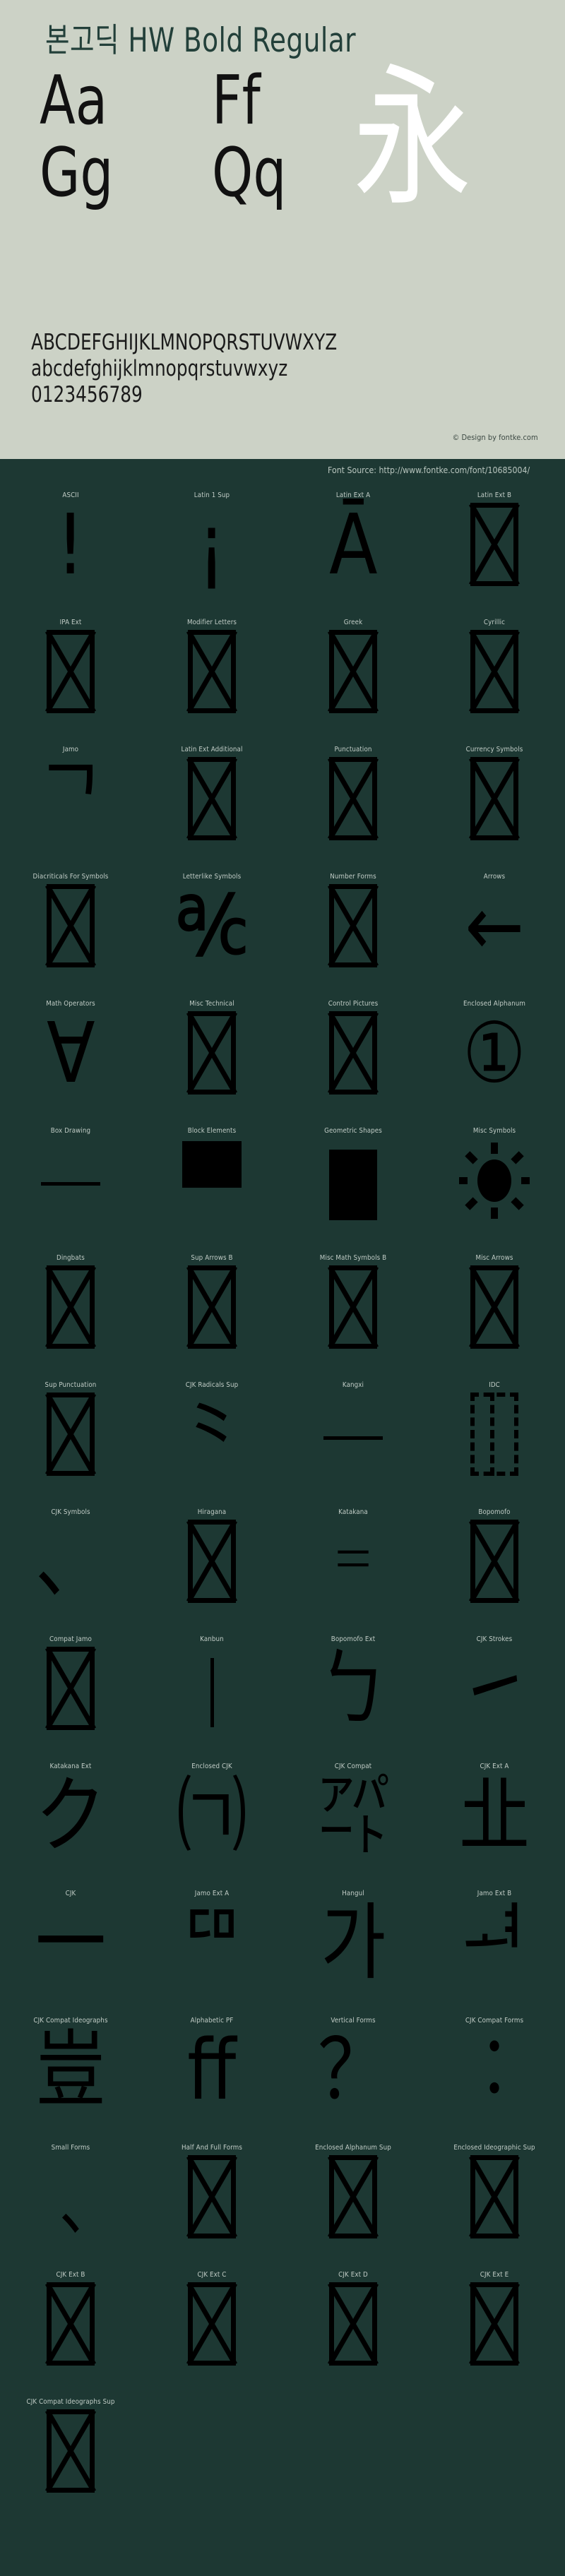 The image size is (565, 2576). What do you see at coordinates (211, 1310) in the screenshot?
I see `unicode-block-cell: Sup Arrows B` at bounding box center [211, 1310].